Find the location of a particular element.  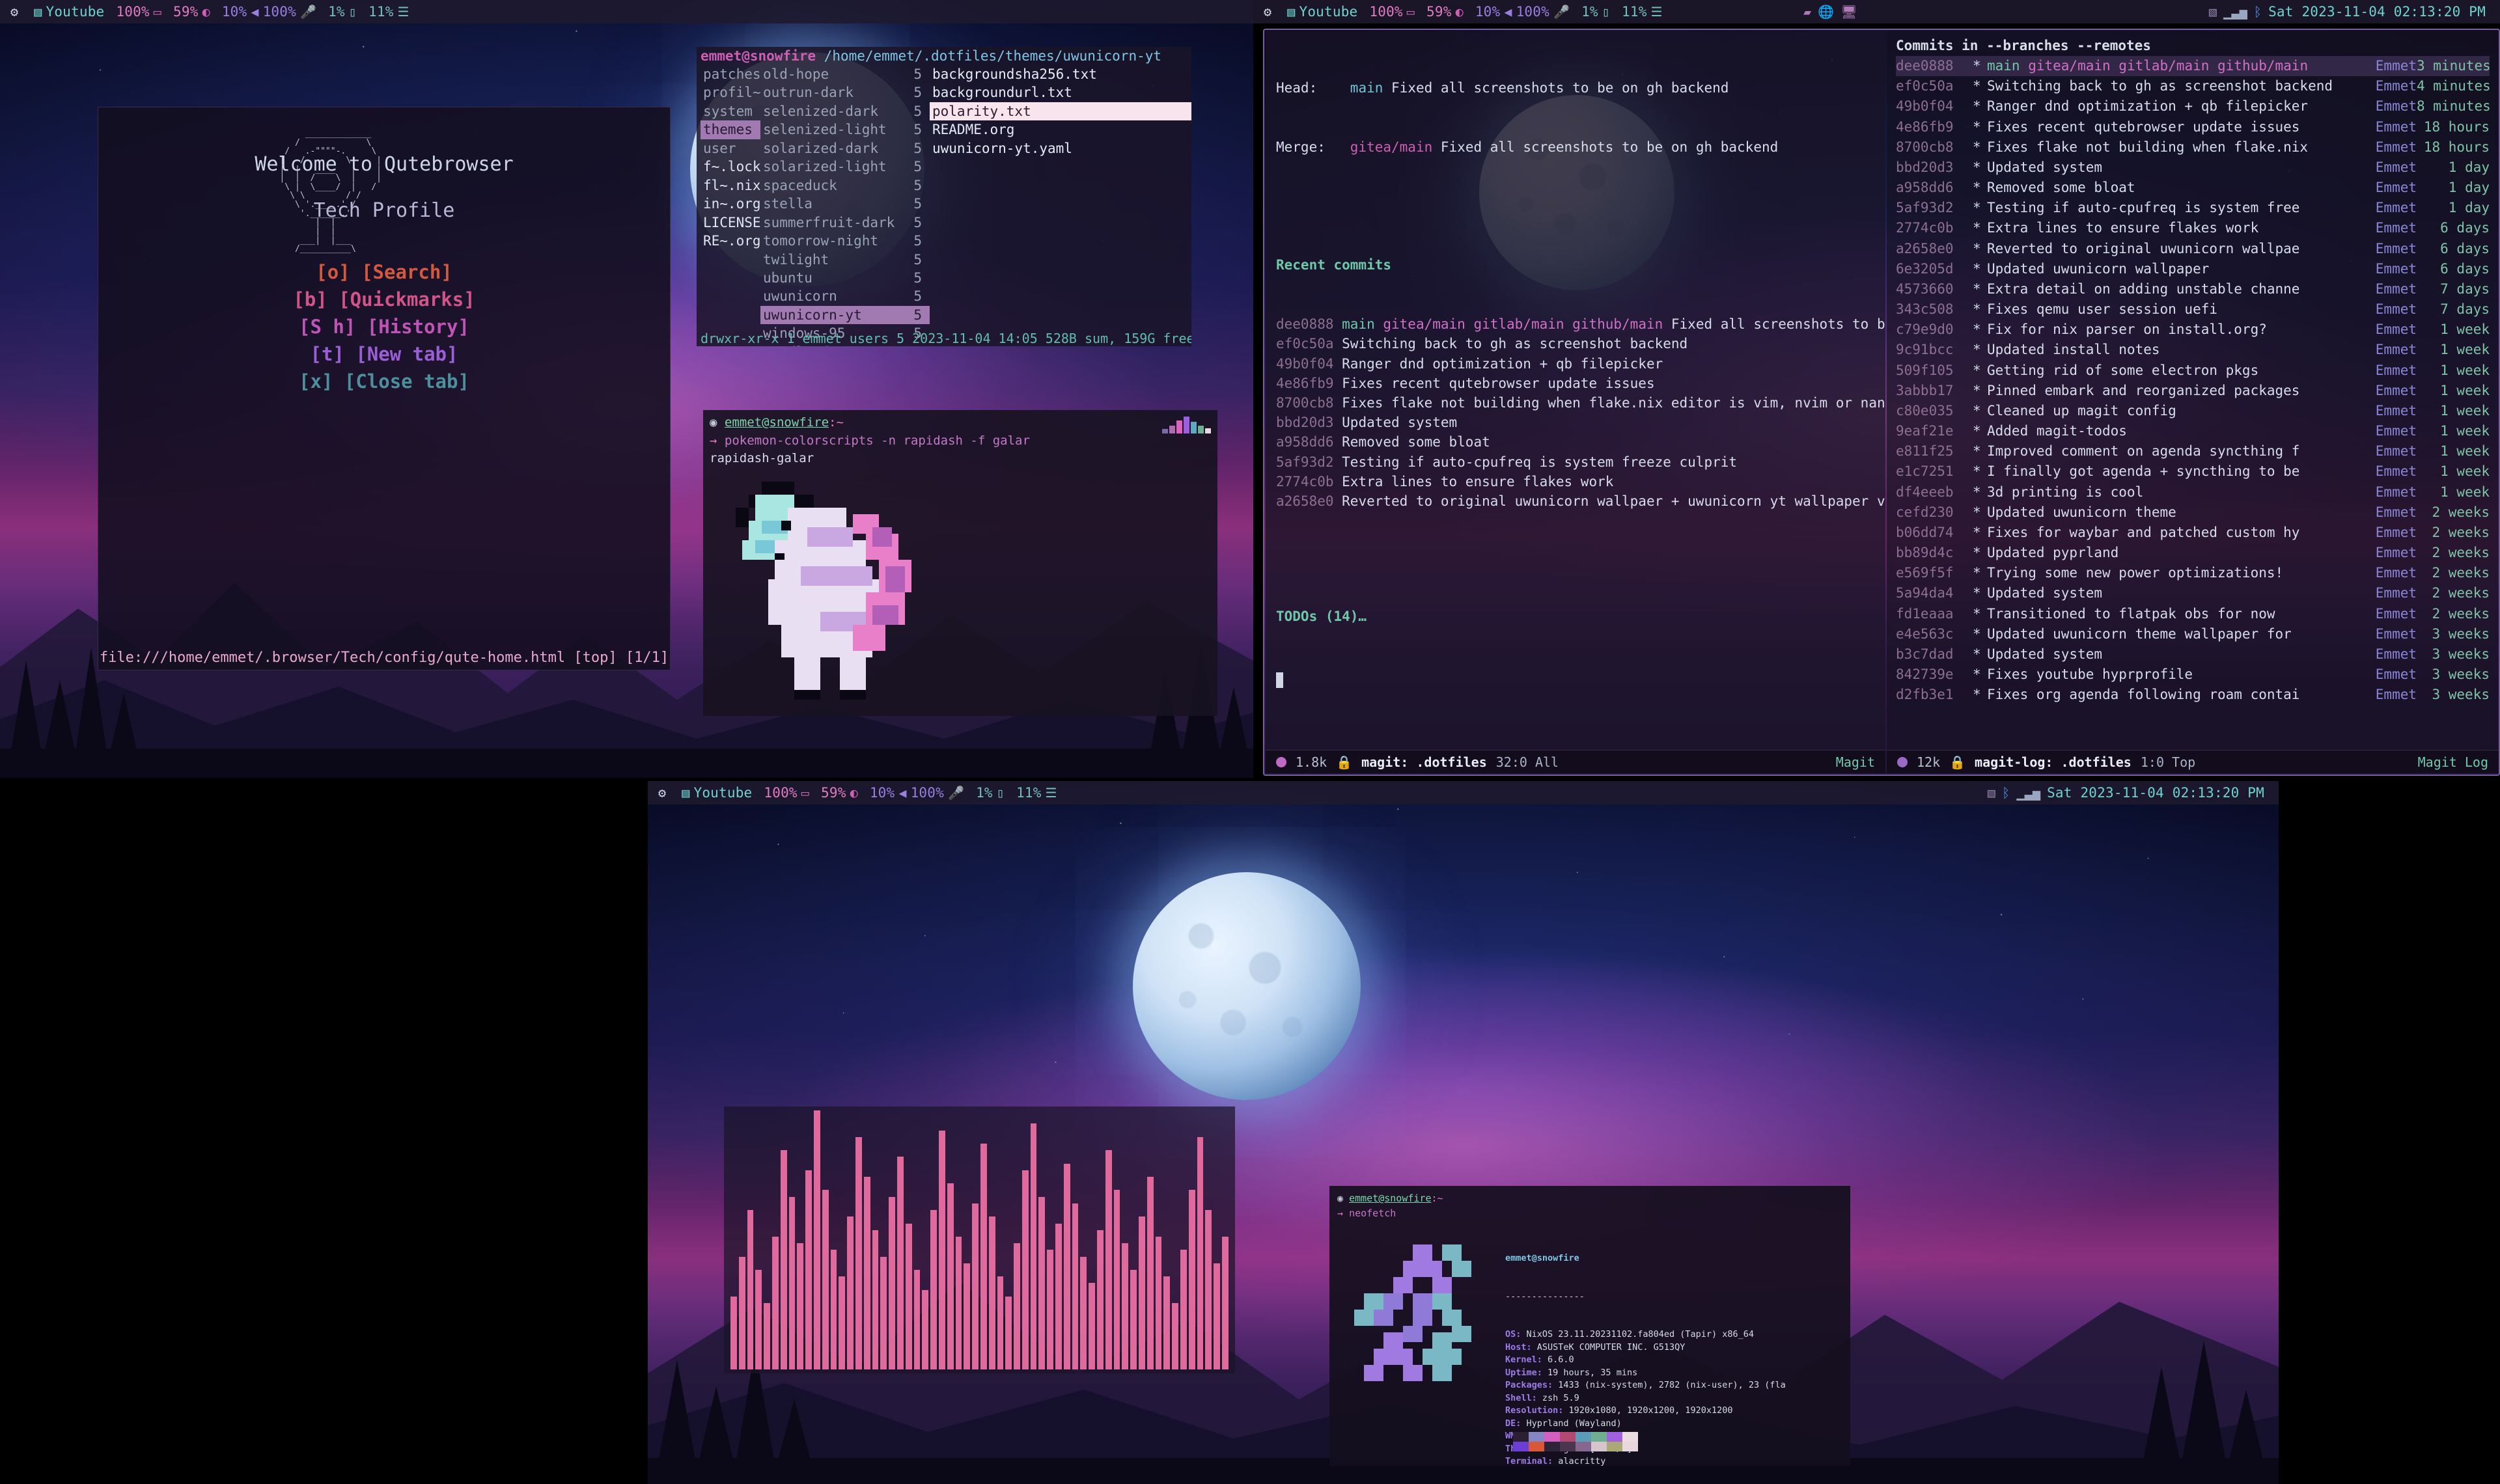

ranger-preview-item: uwunicorn-yt.yaml is located at coordinates (1060, 148).